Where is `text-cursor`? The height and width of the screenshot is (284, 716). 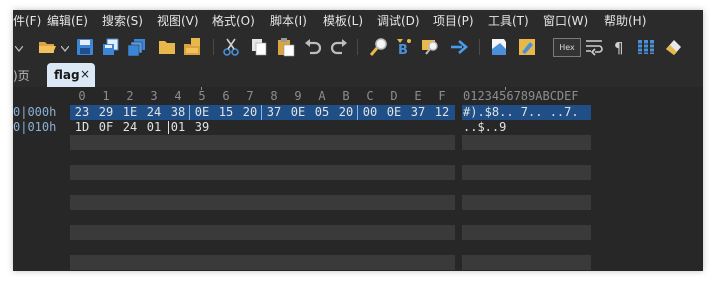 text-cursor is located at coordinates (168, 127).